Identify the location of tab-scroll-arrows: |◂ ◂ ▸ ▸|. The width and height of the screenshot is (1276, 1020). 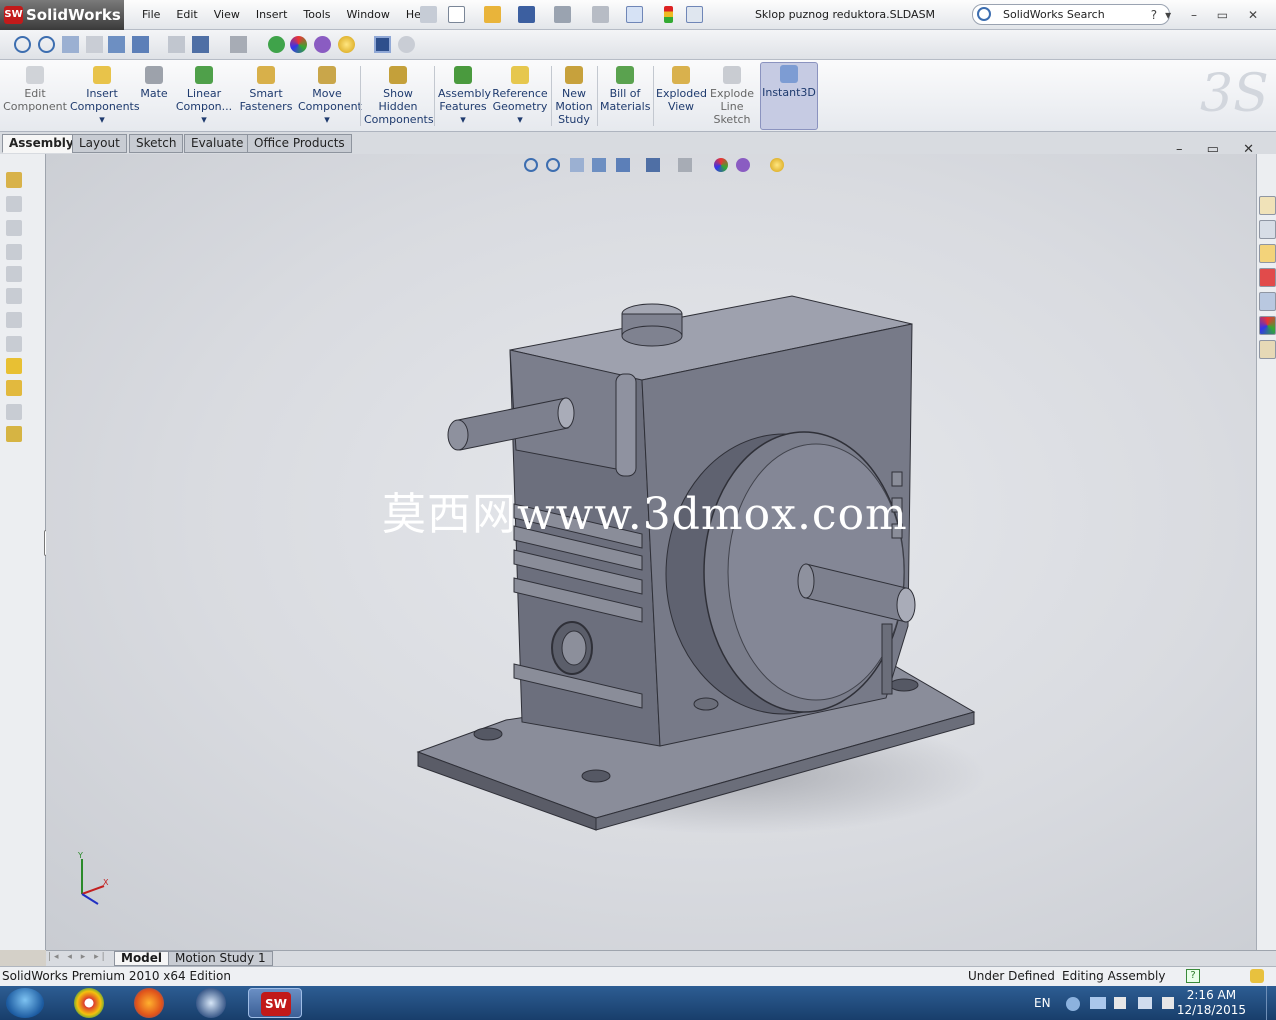
(78, 957).